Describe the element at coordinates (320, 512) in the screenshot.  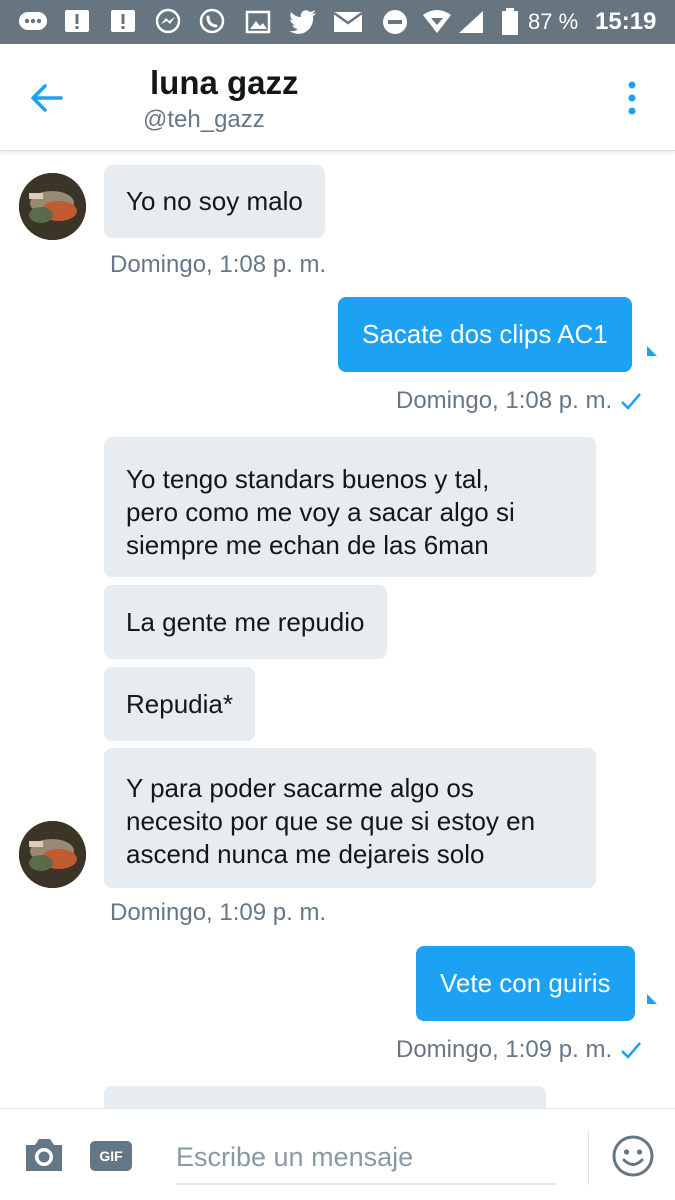
I see `message-line: pero como me voy a sacar algo si` at that location.